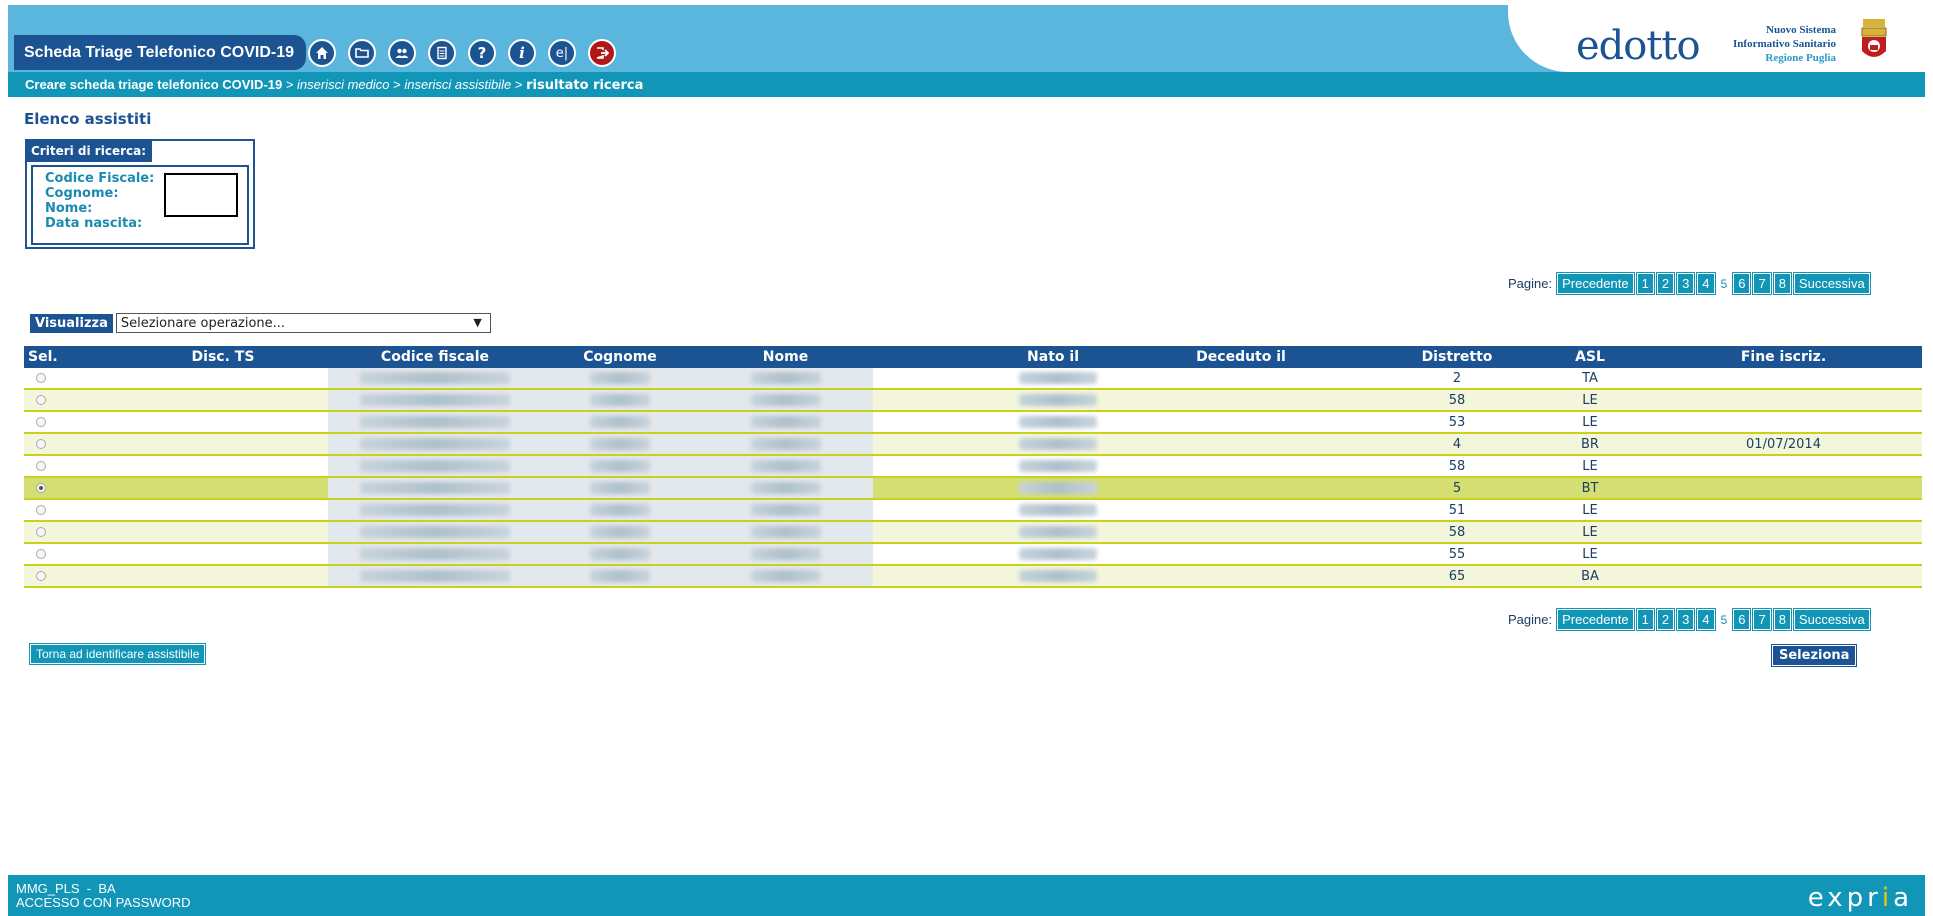 The width and height of the screenshot is (1933, 916). I want to click on users-icon, so click(402, 53).